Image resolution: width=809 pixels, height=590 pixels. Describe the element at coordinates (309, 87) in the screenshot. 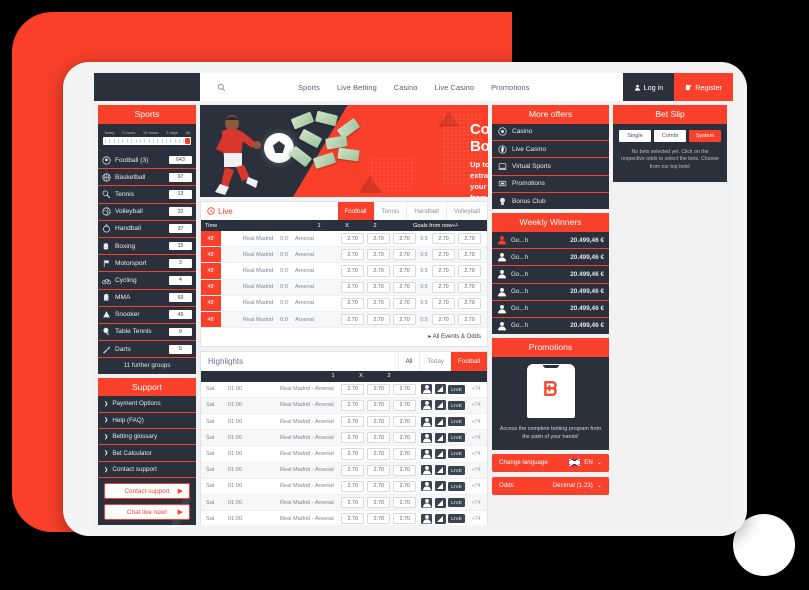

I see `nav-item-sports: Sports` at that location.